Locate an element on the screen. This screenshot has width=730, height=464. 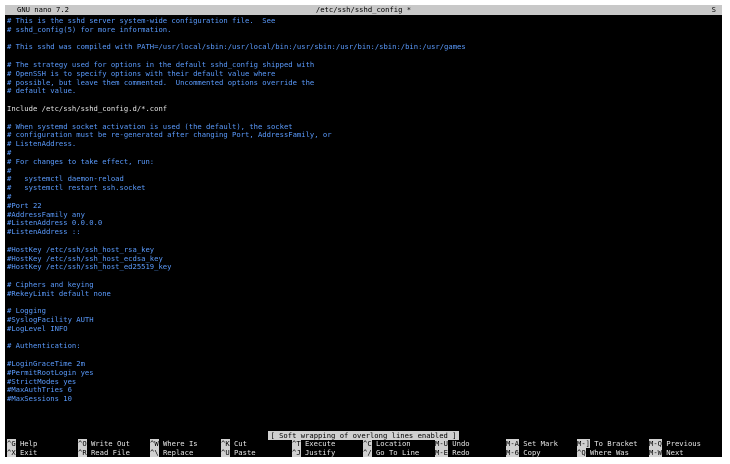
shortcut-key: ^X is located at coordinates (11, 452).